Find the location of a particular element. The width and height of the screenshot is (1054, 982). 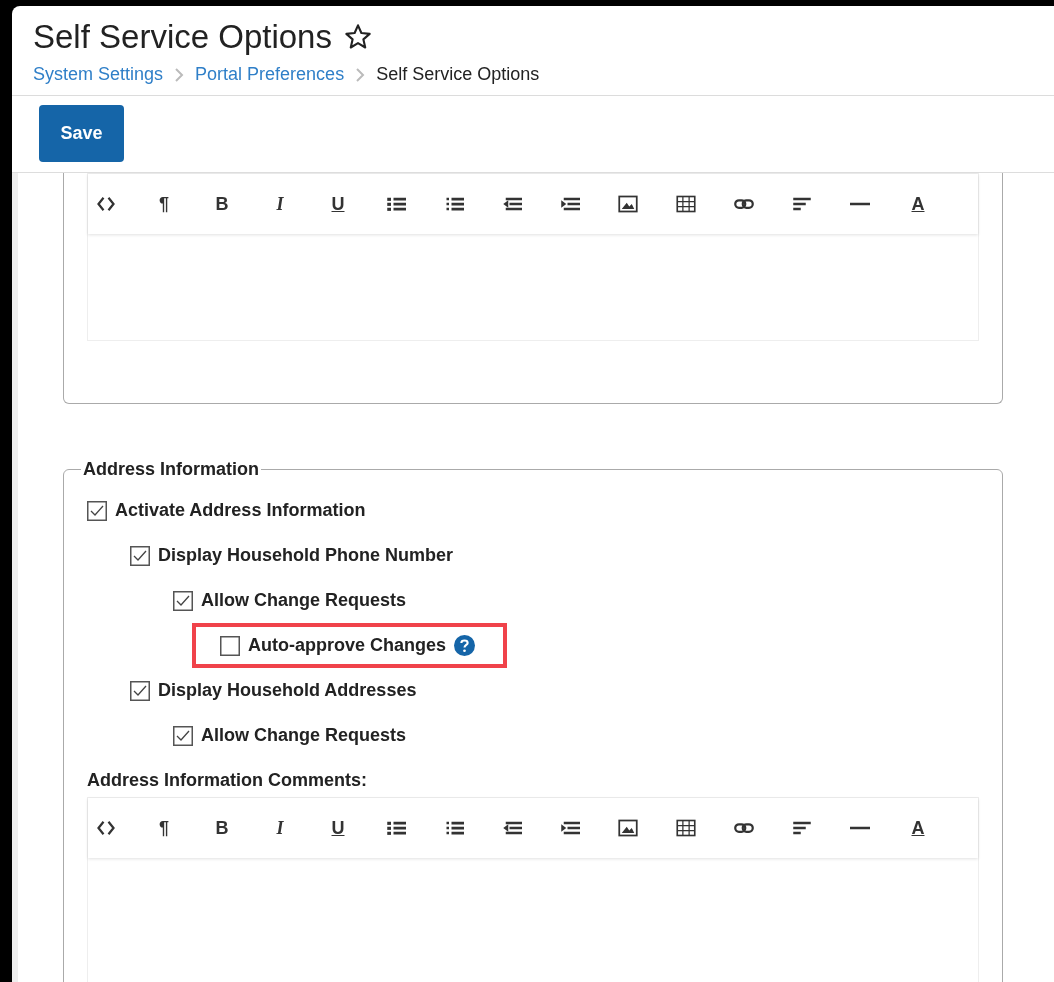

option-label: Display Household Phone Number is located at coordinates (306, 555).